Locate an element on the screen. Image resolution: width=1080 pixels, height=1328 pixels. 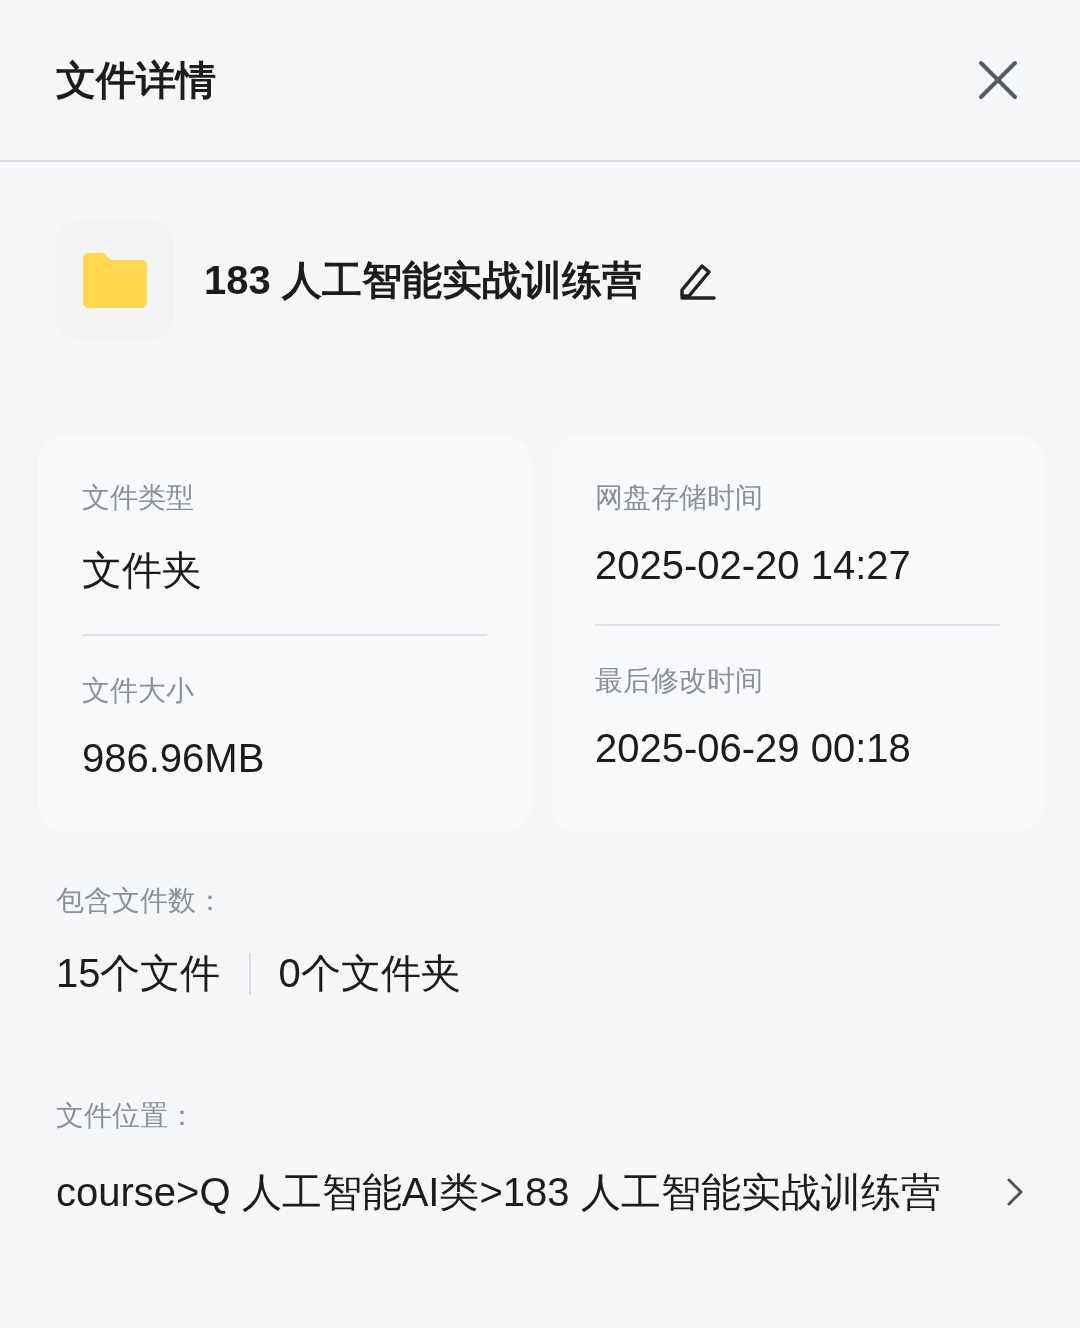
field-label: 文件类型 is located at coordinates (138, 498).